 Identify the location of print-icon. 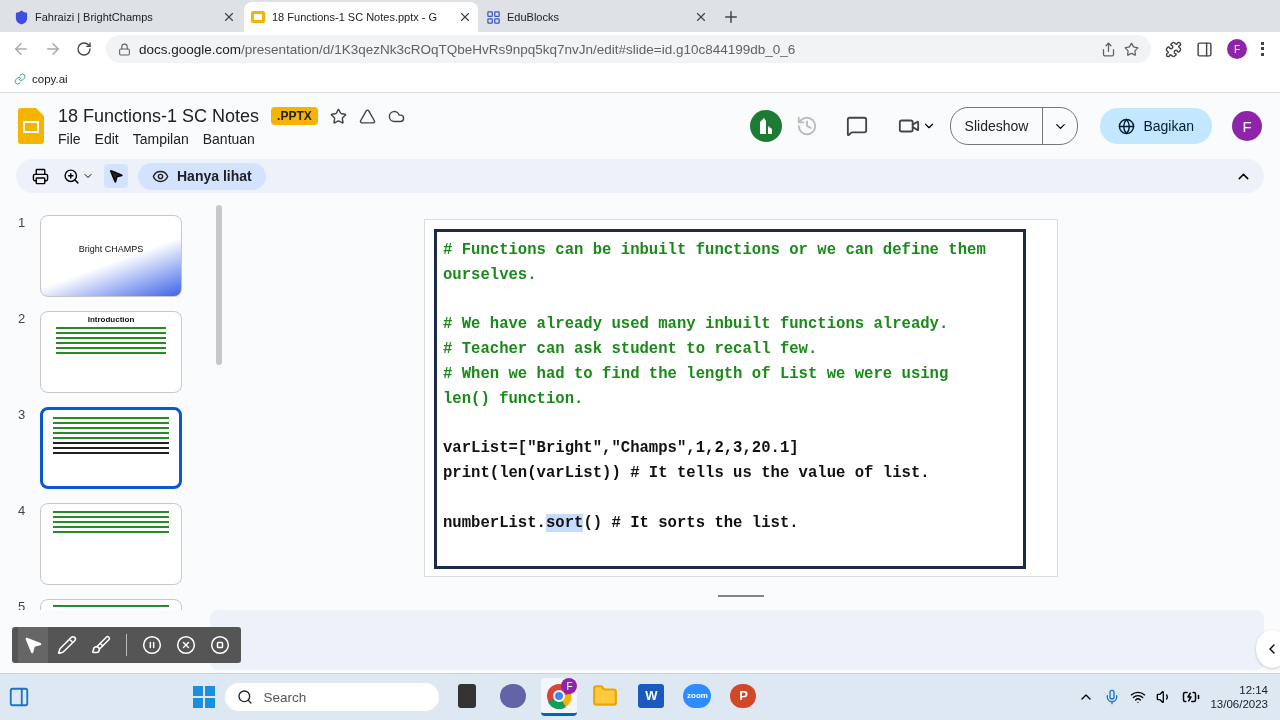
(40, 176).